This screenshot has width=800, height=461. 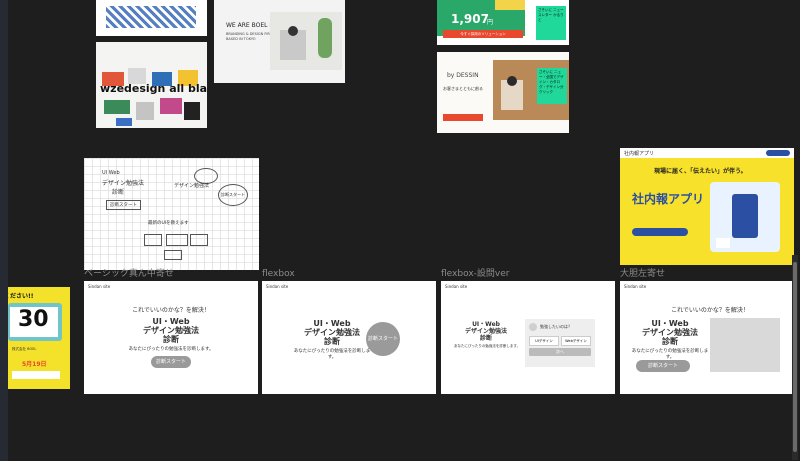 I want to click on sketch-t4: 診断スタート, so click(x=123, y=205).